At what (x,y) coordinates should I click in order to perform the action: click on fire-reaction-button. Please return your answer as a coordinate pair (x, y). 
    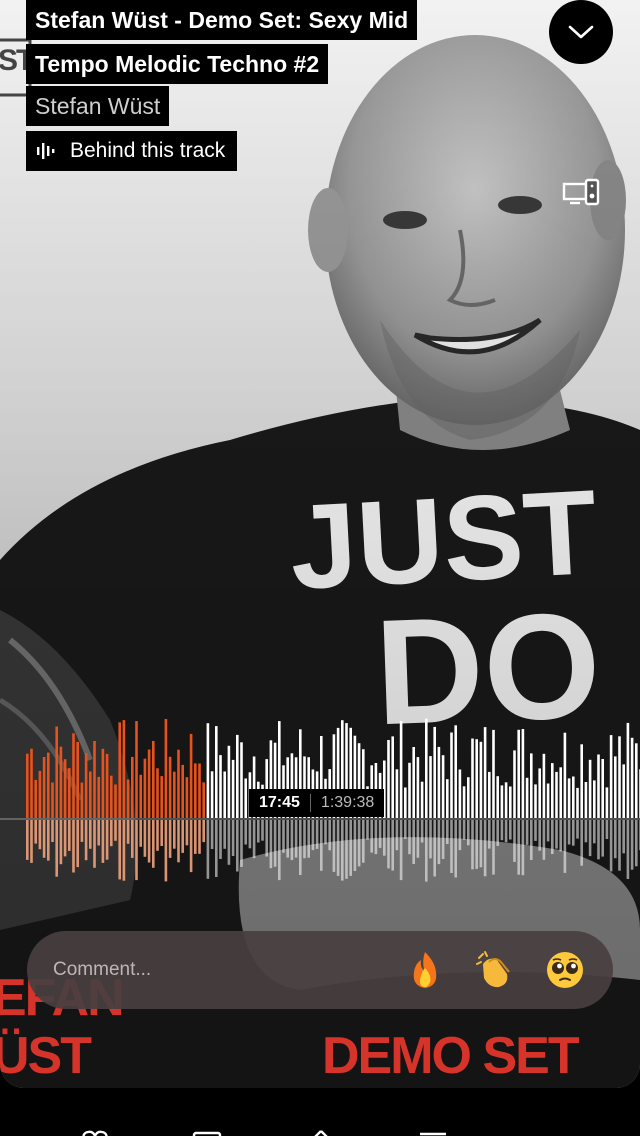
    Looking at the image, I should click on (425, 970).